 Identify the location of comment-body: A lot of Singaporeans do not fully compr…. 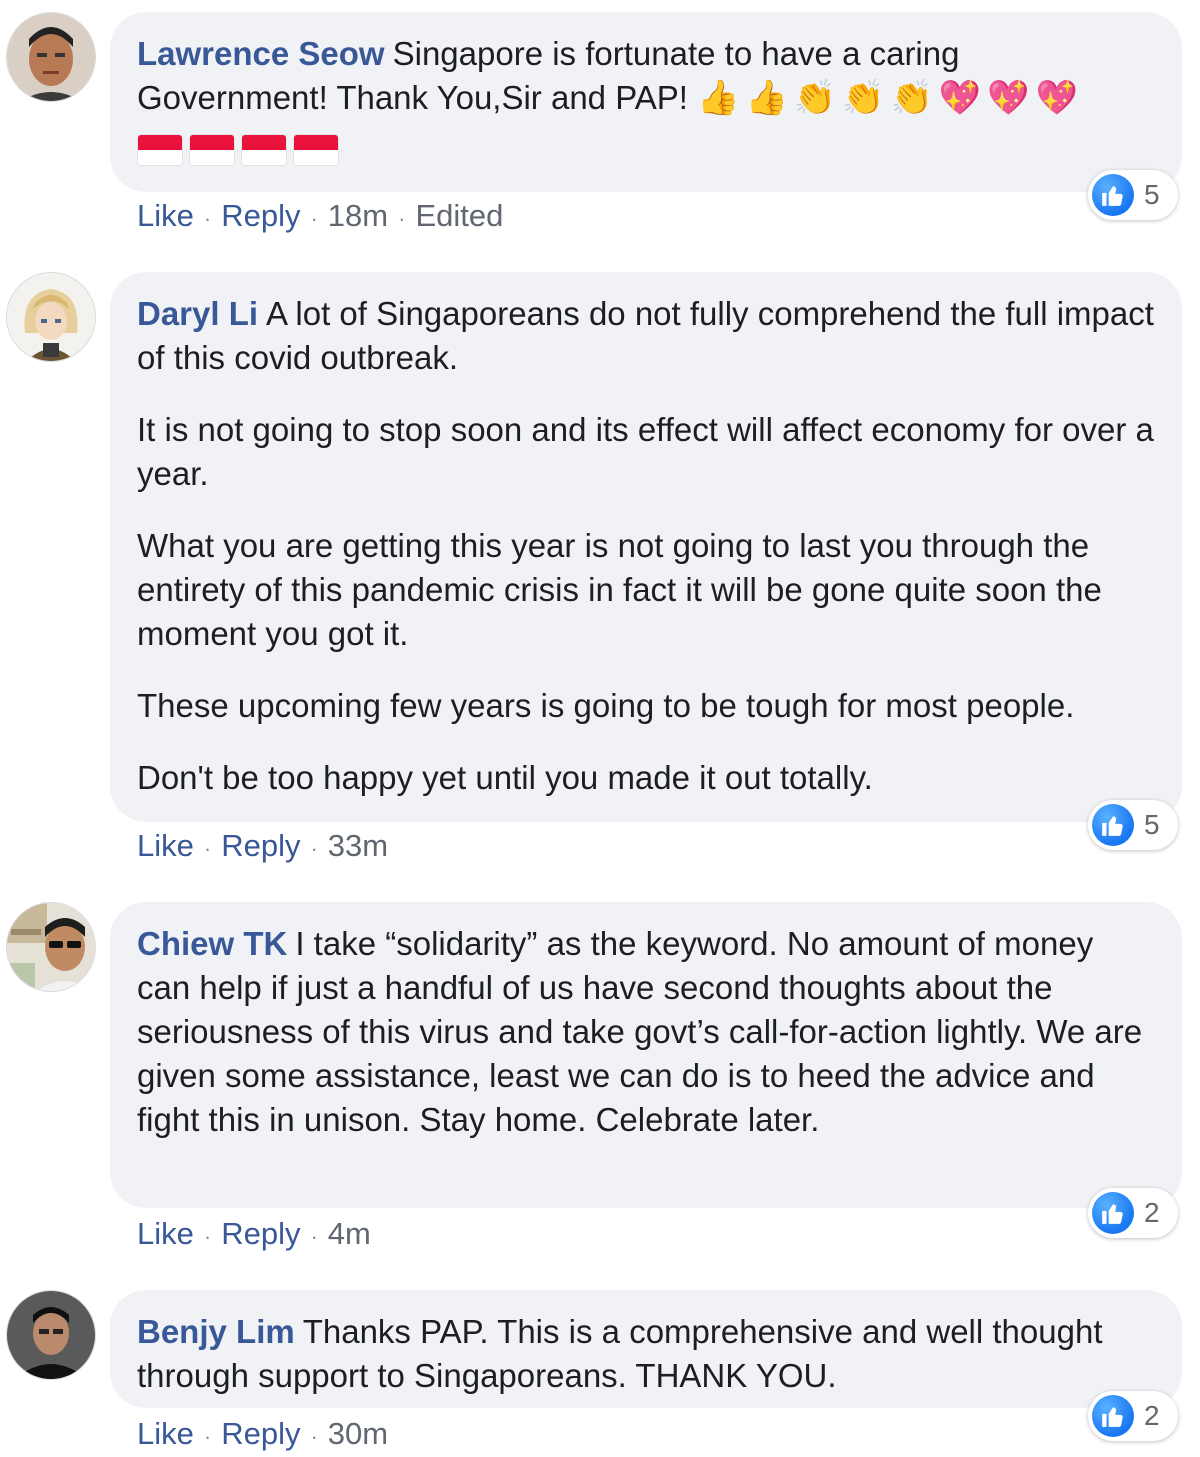
(645, 335).